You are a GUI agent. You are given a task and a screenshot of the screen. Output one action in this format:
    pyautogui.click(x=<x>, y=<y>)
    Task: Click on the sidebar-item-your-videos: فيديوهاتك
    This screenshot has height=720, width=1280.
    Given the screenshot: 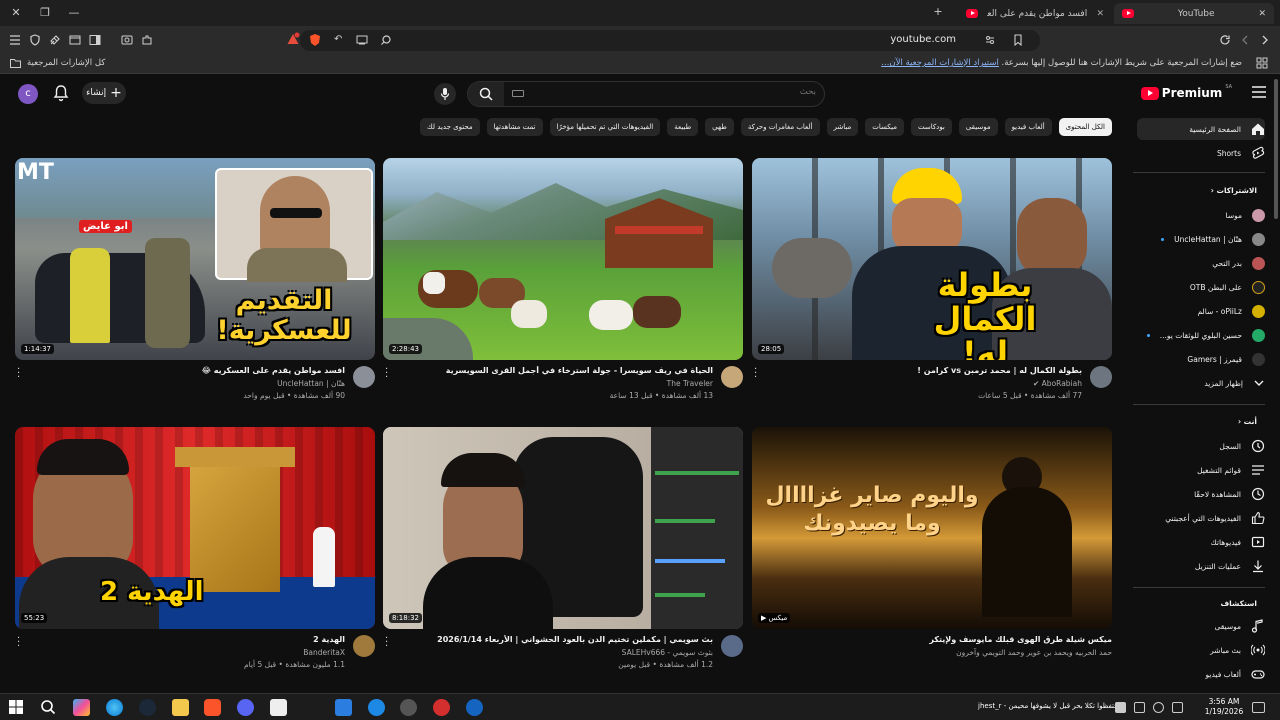 What is the action you would take?
    pyautogui.click(x=1201, y=542)
    